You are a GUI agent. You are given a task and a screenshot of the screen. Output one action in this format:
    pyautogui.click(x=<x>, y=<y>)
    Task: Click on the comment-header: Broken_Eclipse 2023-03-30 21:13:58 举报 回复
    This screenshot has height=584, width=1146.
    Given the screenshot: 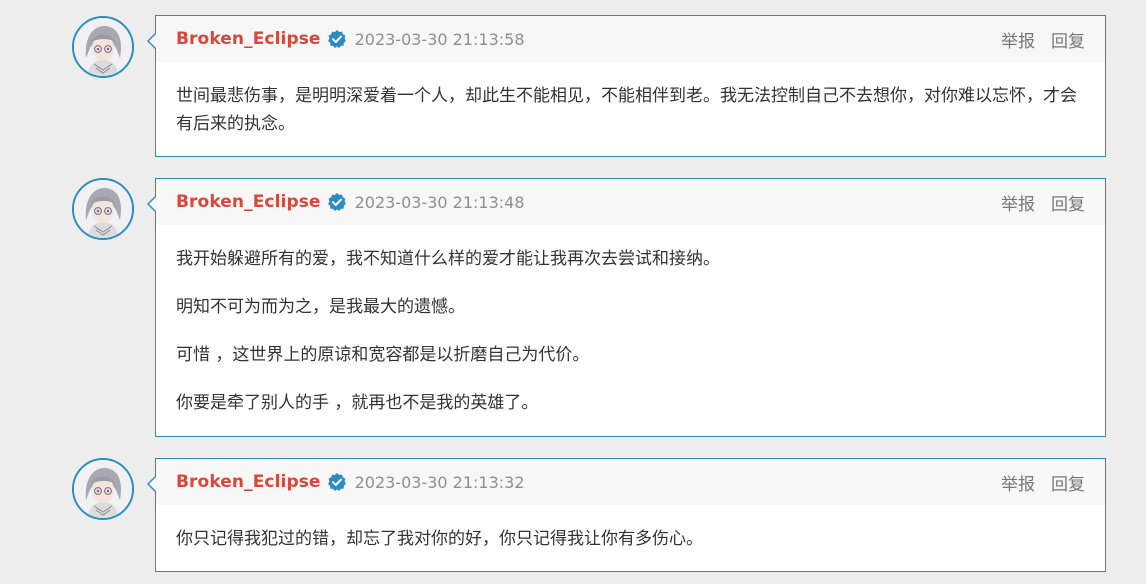 What is the action you would take?
    pyautogui.click(x=630, y=39)
    